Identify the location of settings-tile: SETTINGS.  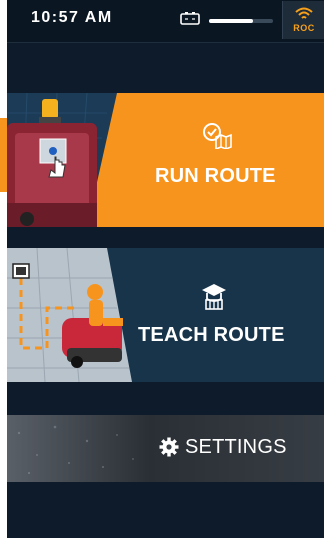
(165, 448).